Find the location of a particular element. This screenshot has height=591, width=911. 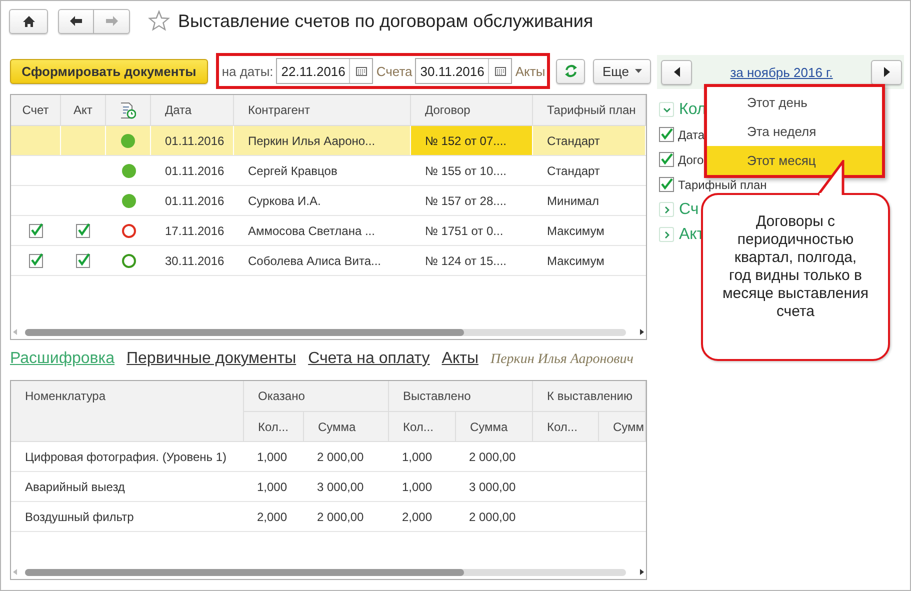

act-label: Акты is located at coordinates (530, 71).